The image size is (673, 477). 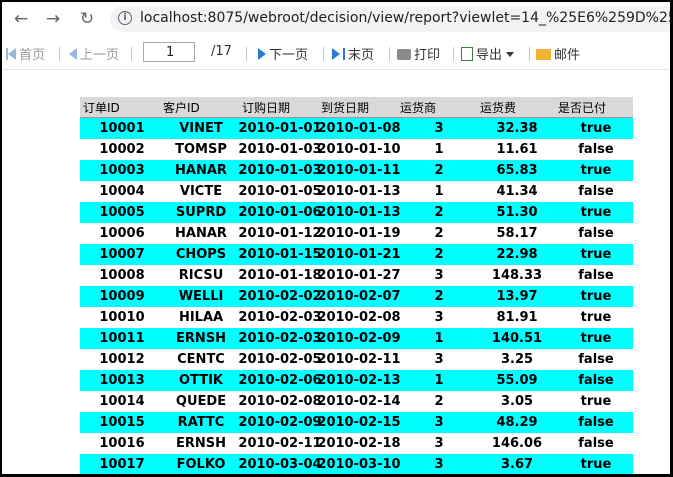 What do you see at coordinates (439, 338) in the screenshot?
I see `shipper-cell: 1` at bounding box center [439, 338].